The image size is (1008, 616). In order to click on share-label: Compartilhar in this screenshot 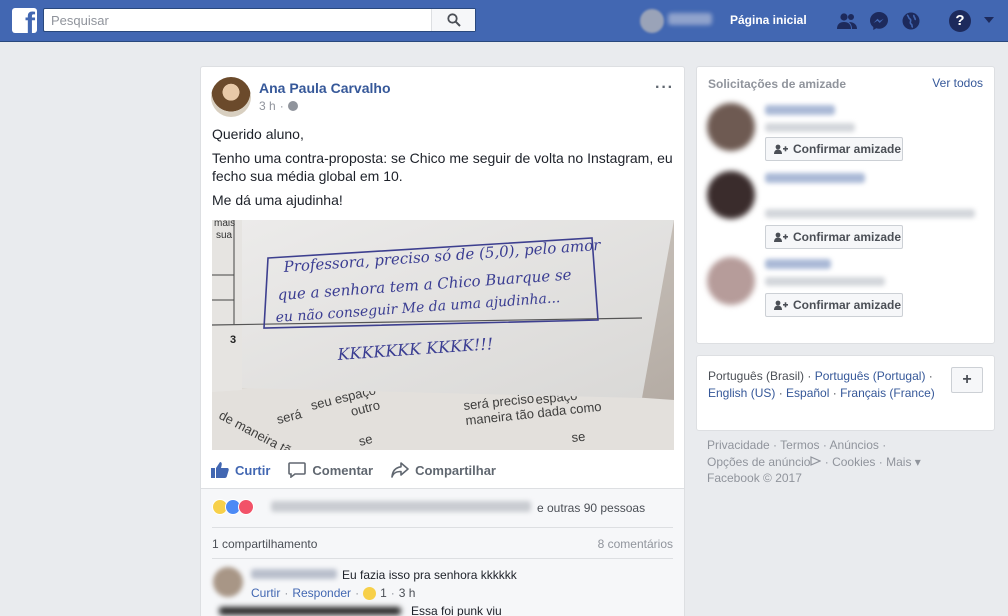, I will do `click(455, 470)`.